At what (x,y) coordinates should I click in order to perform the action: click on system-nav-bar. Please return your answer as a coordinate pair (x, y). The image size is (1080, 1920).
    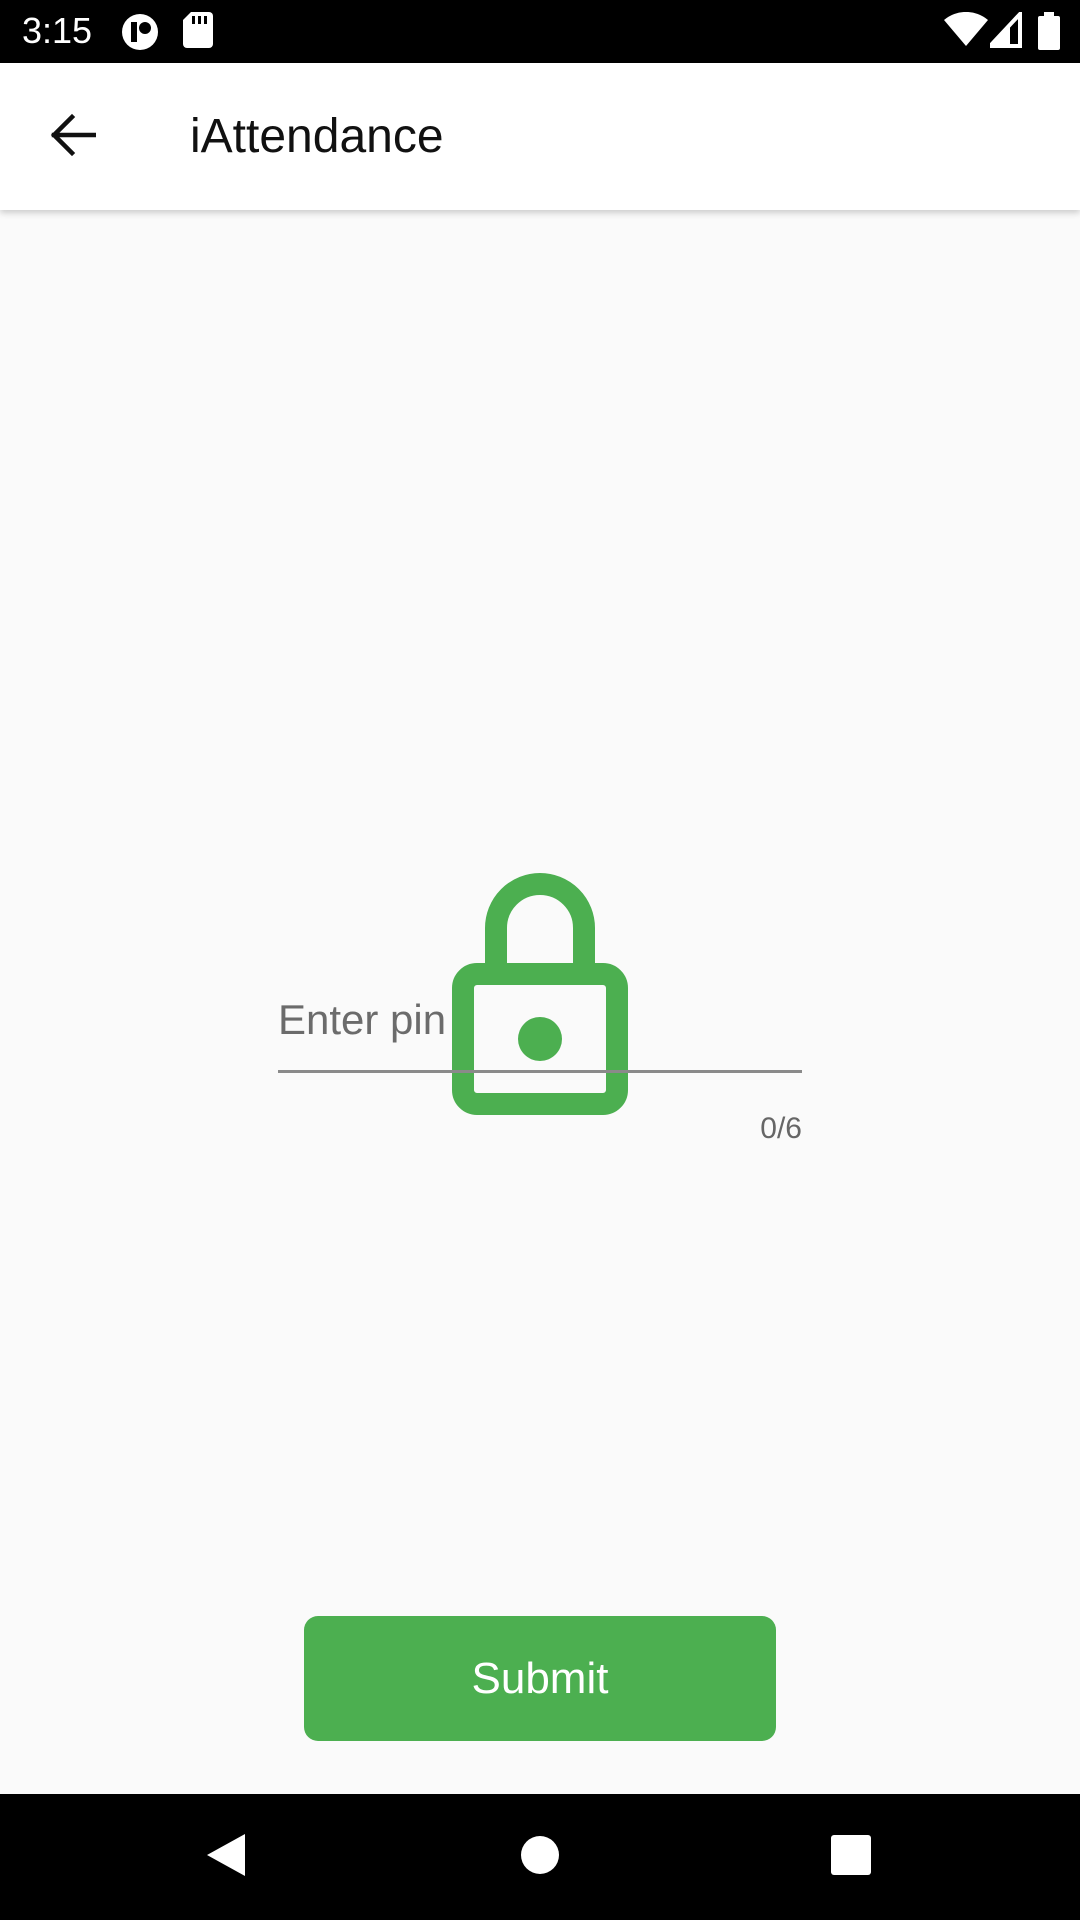
    Looking at the image, I should click on (540, 1857).